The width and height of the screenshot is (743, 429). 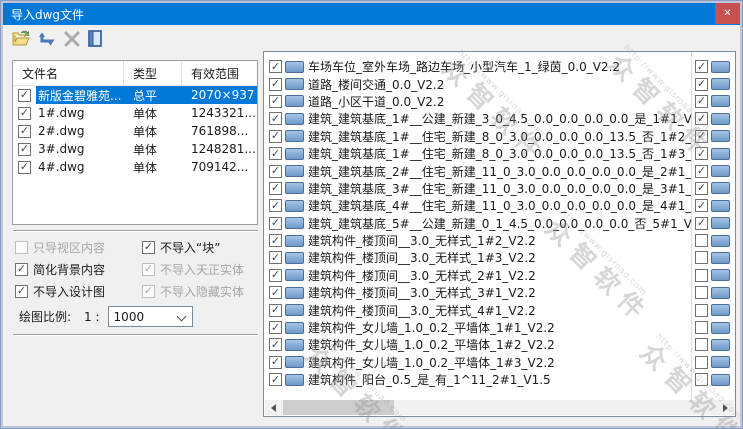 I want to click on layer-row: pla, so click(x=713, y=257).